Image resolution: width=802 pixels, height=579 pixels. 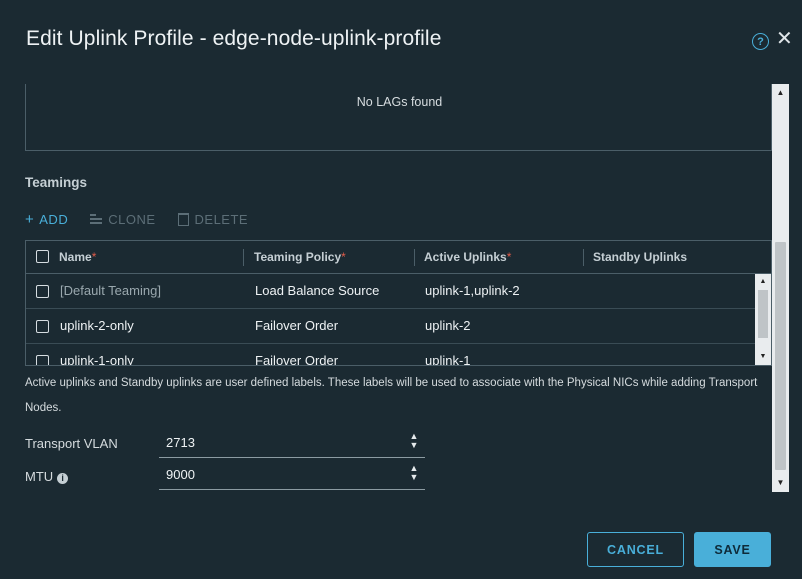 What do you see at coordinates (183, 219) in the screenshot?
I see `trash-icon` at bounding box center [183, 219].